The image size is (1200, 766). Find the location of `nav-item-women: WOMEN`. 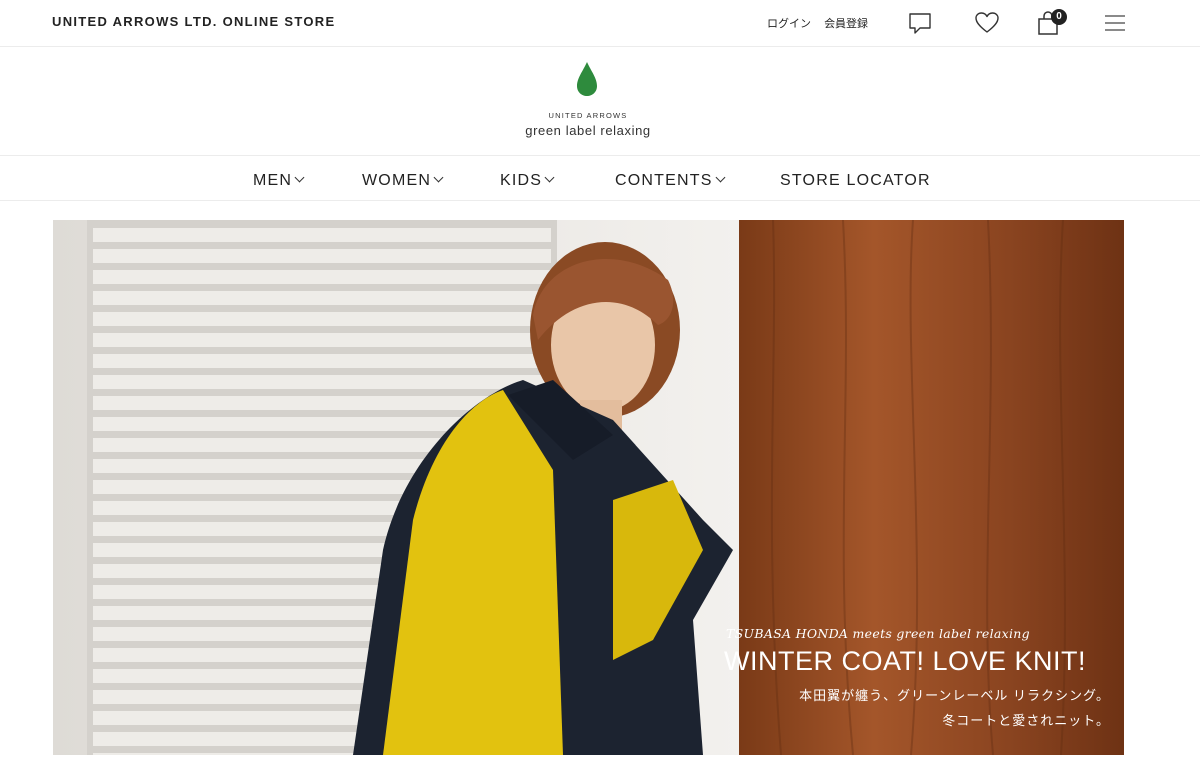

nav-item-women: WOMEN is located at coordinates (403, 181).